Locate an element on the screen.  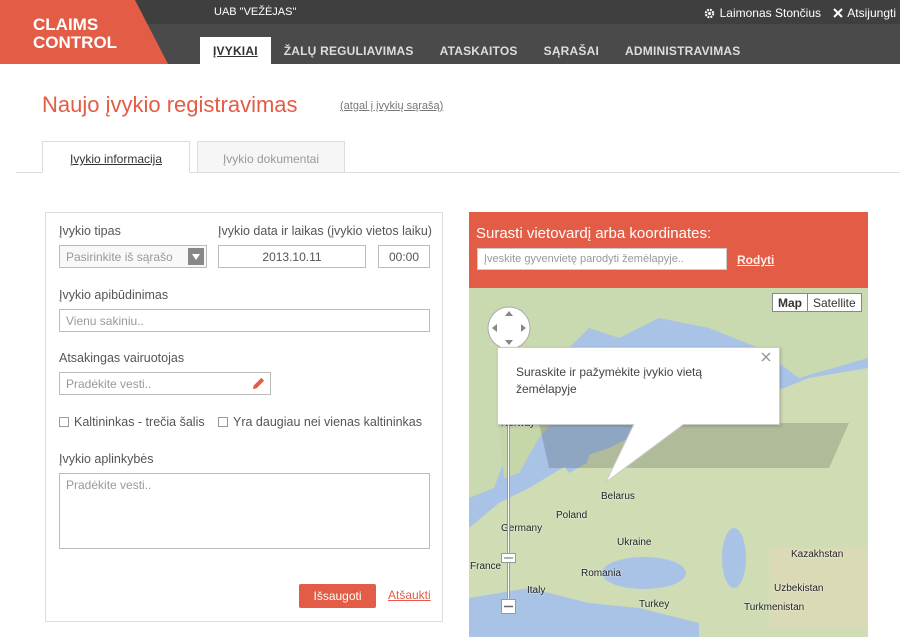
third-party-checkbox: Kaltininkas - trečia šalis is located at coordinates (132, 422).